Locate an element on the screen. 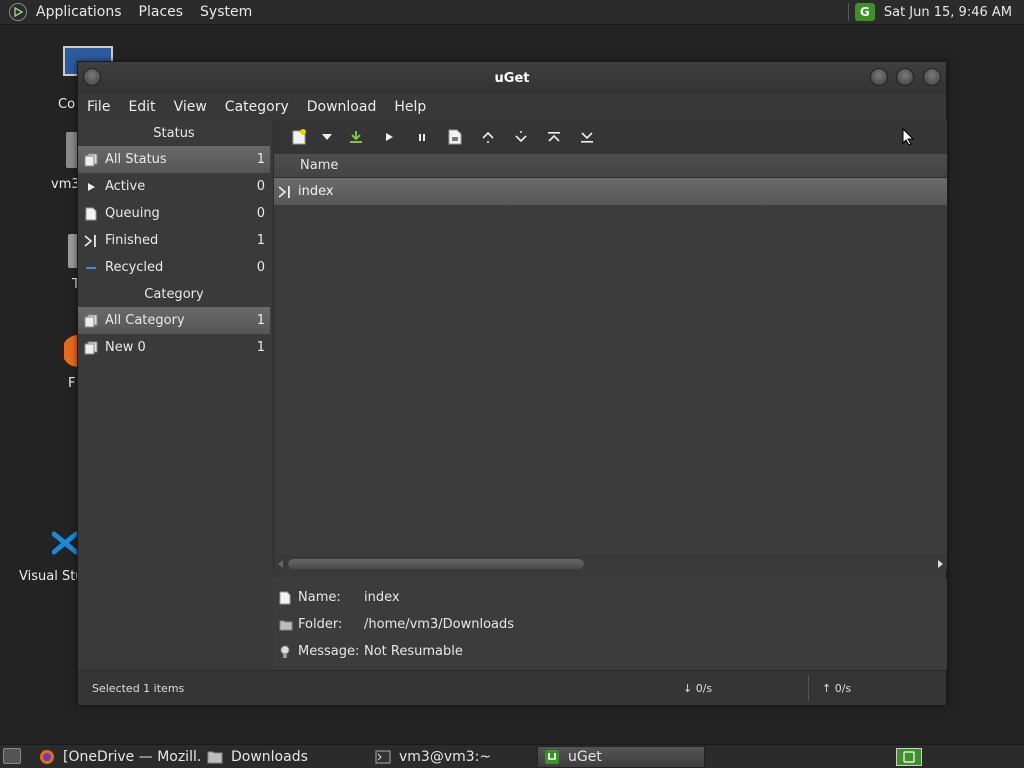 The height and width of the screenshot is (768, 1024). pause-icon is located at coordinates (421, 137).